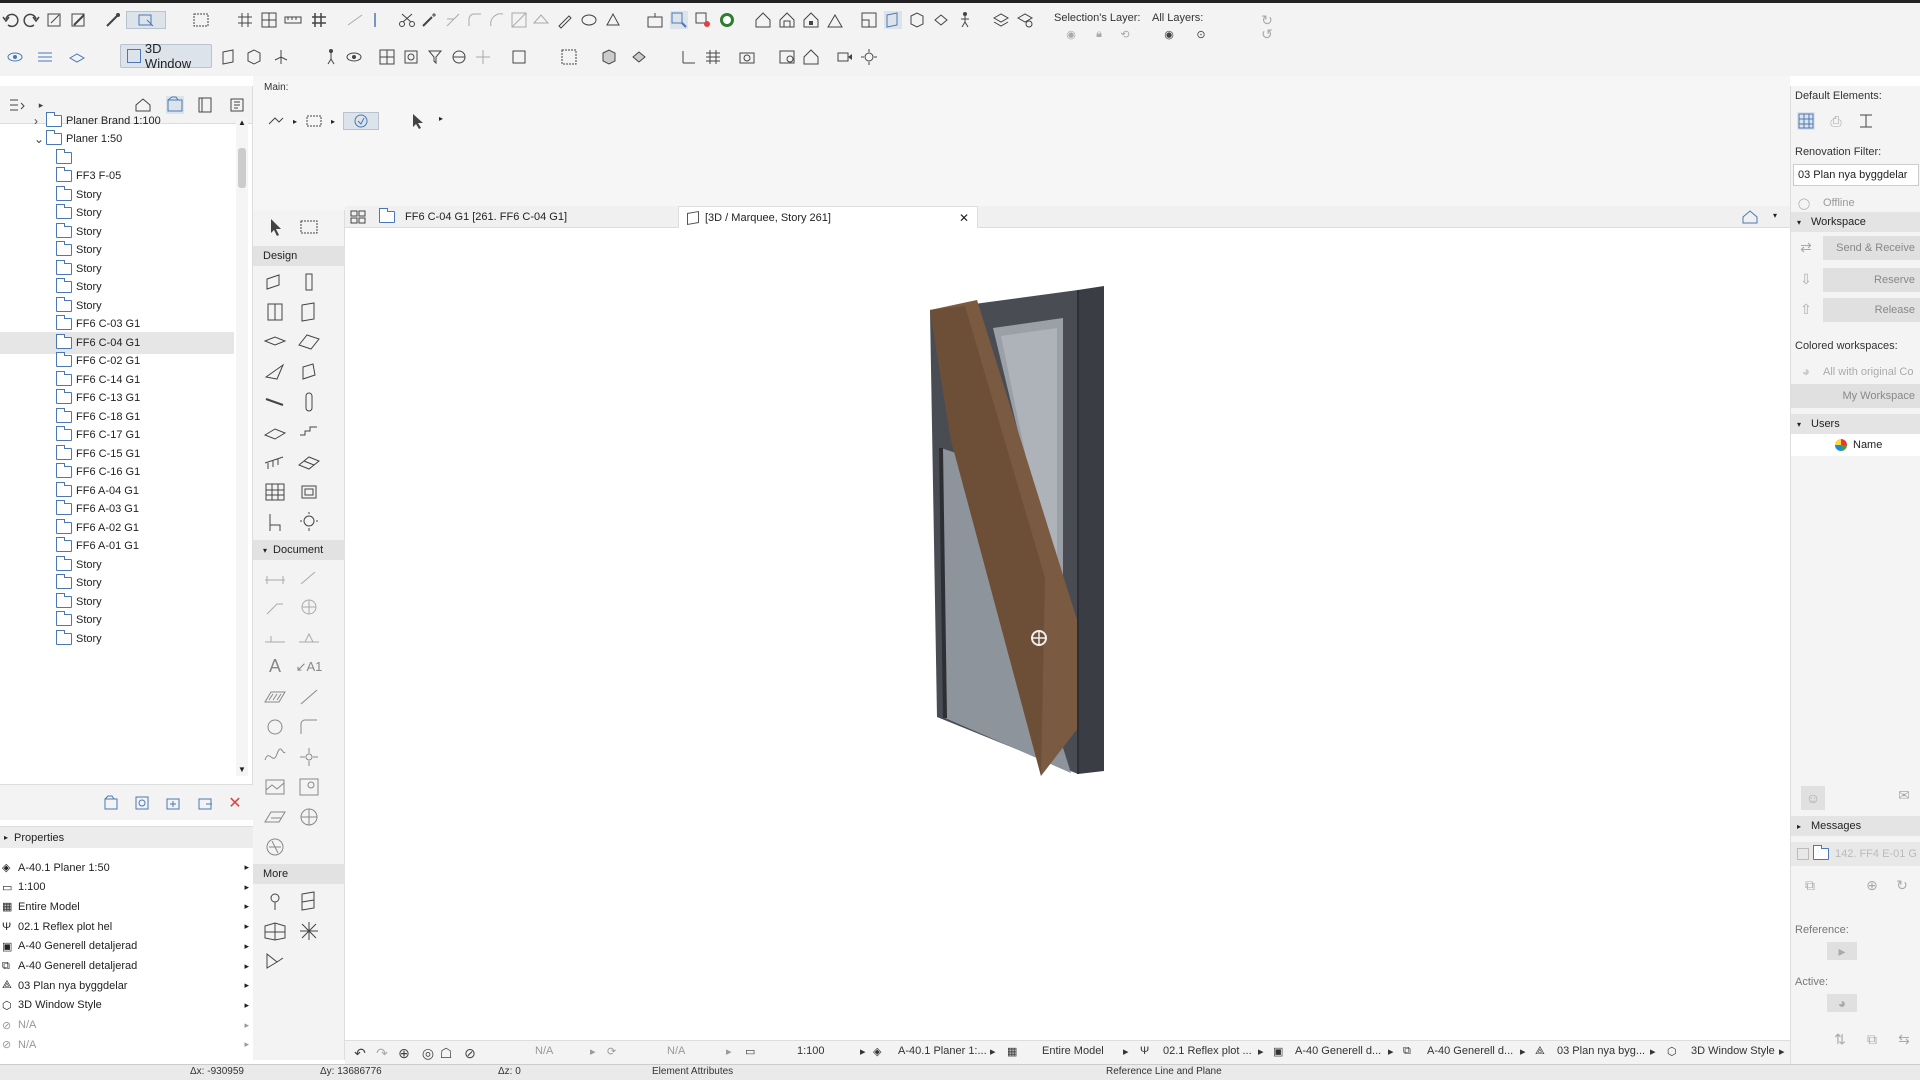  I want to click on lamp-2-tool-icon, so click(309, 931).